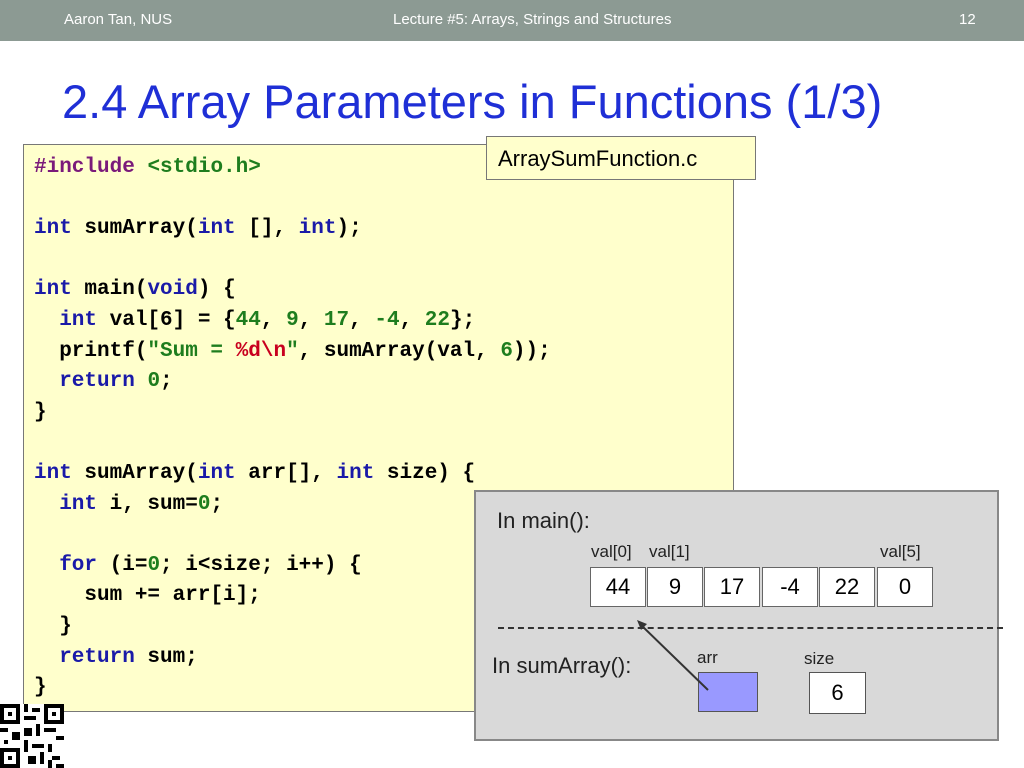  I want to click on qr-code-icon, so click(32, 736).